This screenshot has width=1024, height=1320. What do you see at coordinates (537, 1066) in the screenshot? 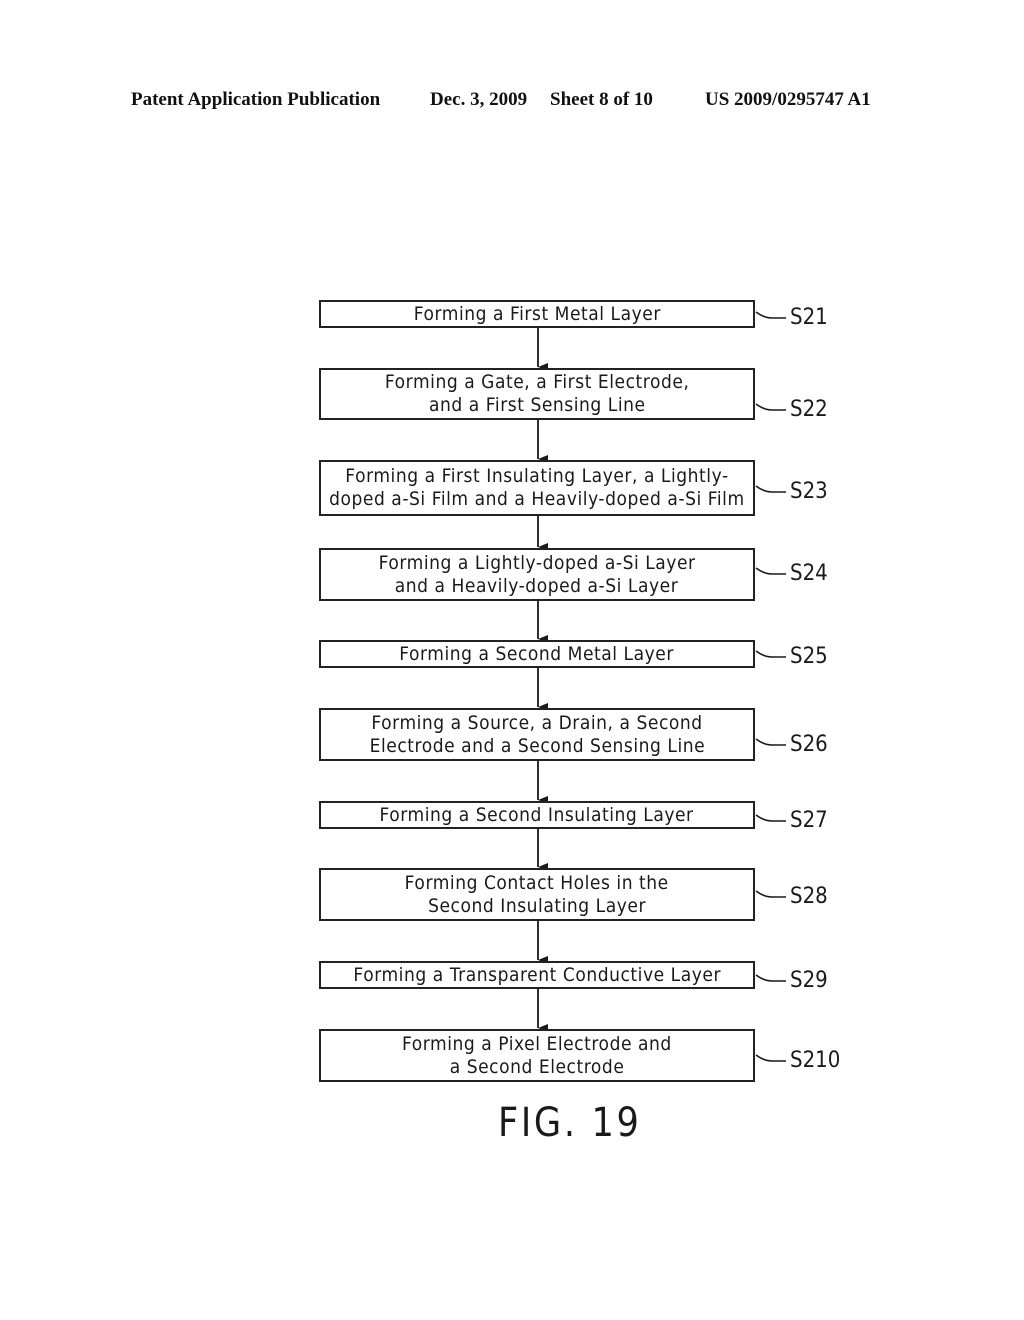
I see `step-text-line: a Second Electrode` at bounding box center [537, 1066].